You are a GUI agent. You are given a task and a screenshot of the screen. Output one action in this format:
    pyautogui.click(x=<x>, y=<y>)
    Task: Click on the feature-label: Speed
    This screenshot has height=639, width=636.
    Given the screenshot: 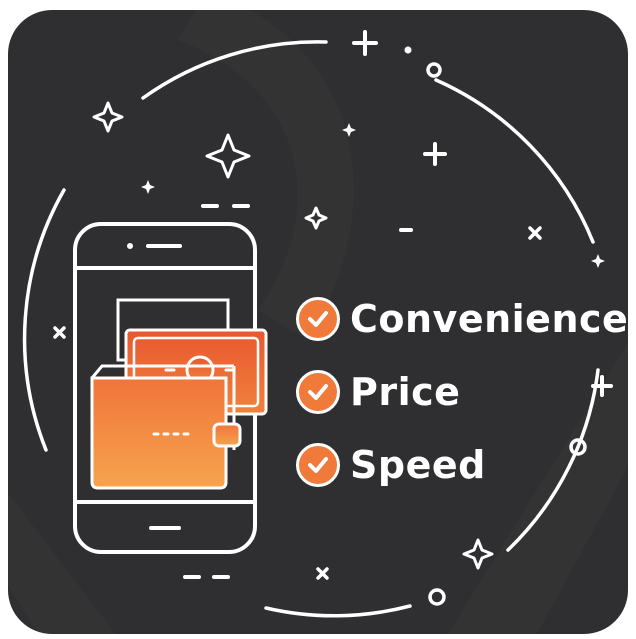 What is the action you would take?
    pyautogui.click(x=418, y=465)
    